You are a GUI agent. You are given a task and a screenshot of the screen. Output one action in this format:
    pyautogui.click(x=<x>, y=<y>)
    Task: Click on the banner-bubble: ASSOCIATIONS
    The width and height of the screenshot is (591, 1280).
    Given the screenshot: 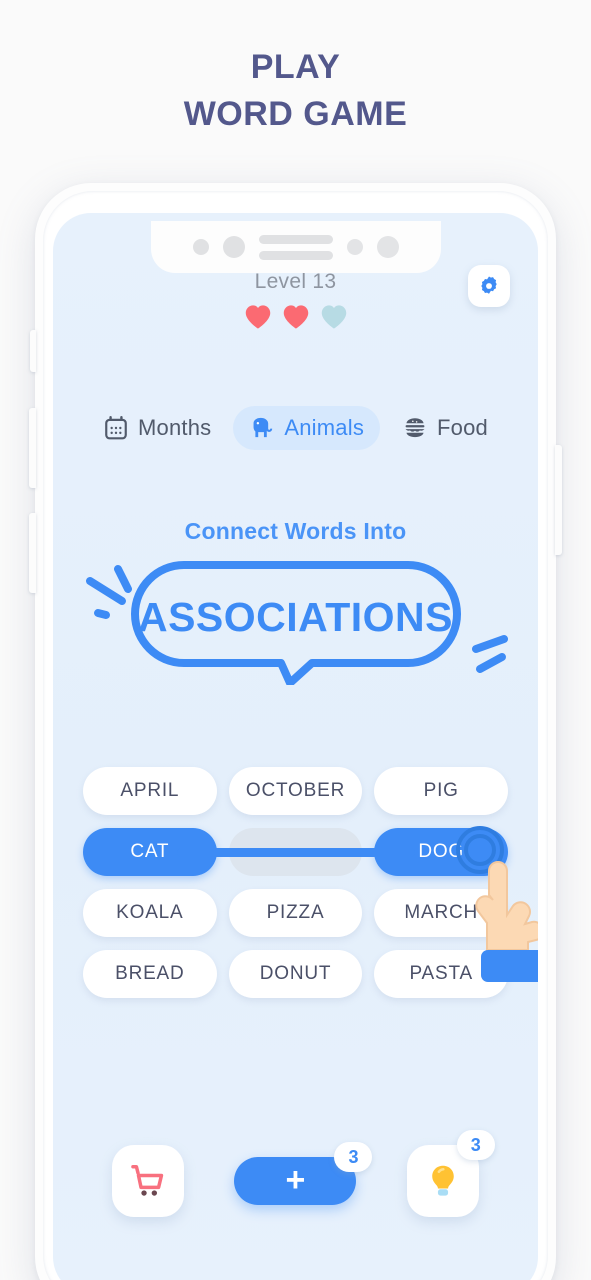 What is the action you would take?
    pyautogui.click(x=295, y=621)
    